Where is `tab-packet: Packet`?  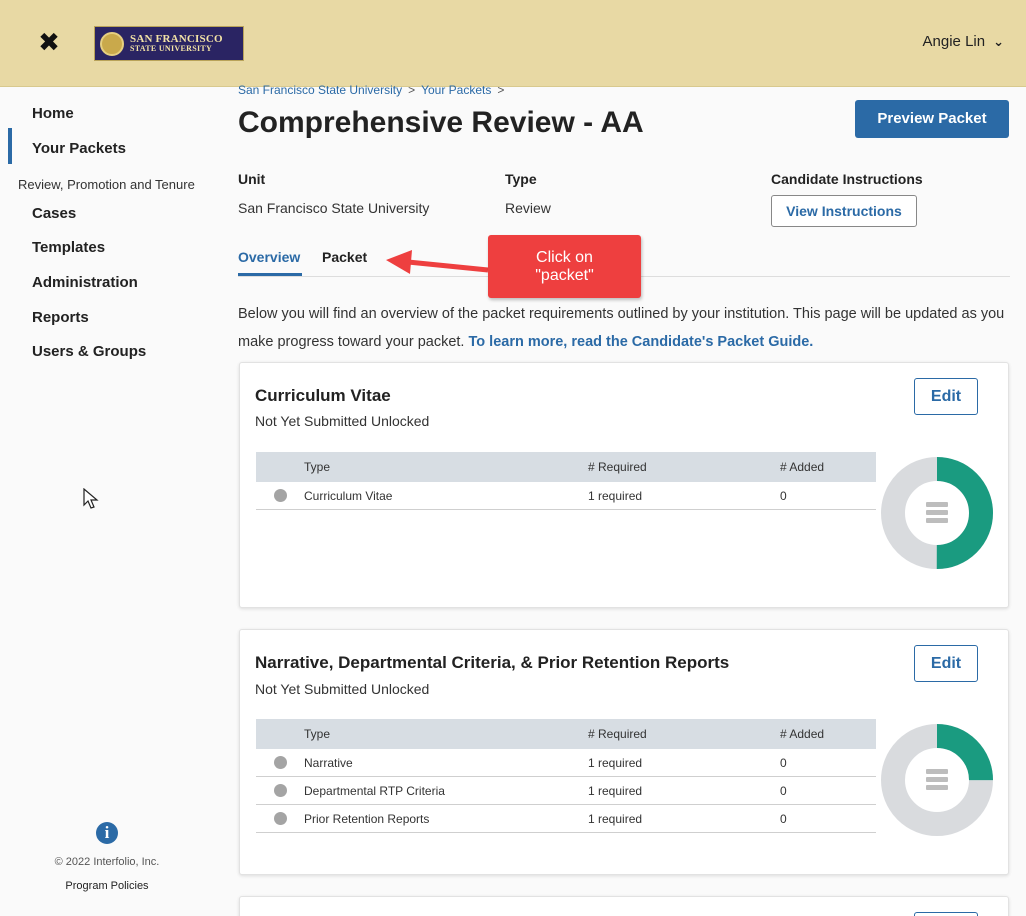 tab-packet: Packet is located at coordinates (344, 257).